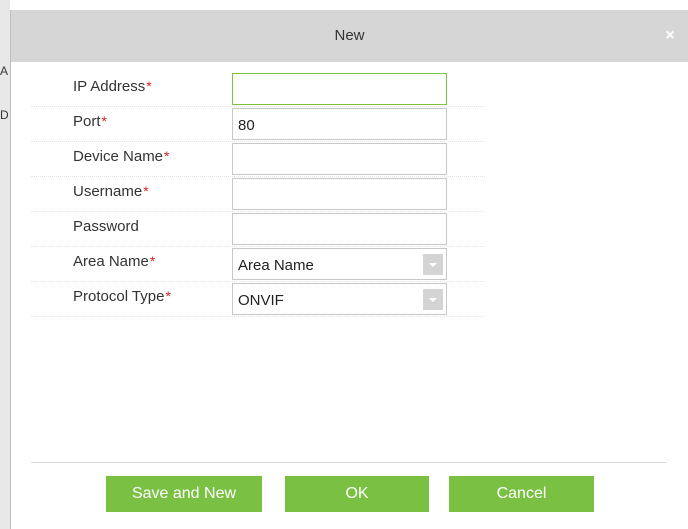 The image size is (688, 529). I want to click on form-row-port: Port*, so click(258, 125).